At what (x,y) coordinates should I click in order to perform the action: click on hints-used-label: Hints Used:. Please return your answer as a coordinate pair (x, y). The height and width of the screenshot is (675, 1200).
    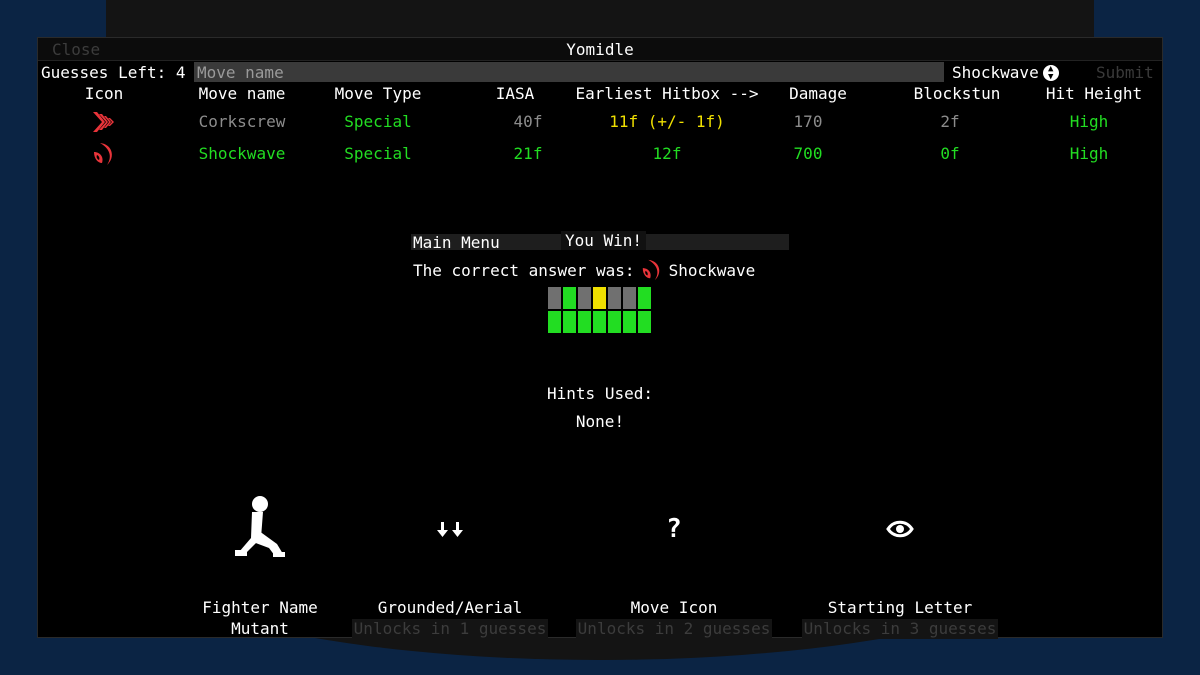
    Looking at the image, I should click on (600, 393).